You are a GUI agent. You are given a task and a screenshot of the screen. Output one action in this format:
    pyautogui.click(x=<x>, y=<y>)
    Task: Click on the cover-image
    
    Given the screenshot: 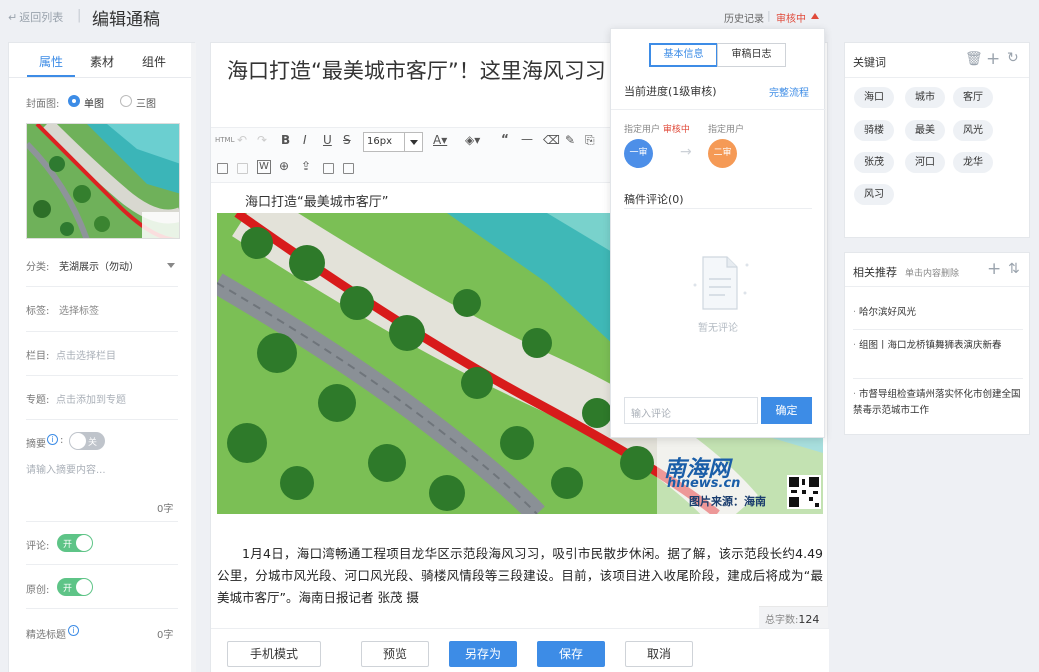 What is the action you would take?
    pyautogui.click(x=103, y=181)
    